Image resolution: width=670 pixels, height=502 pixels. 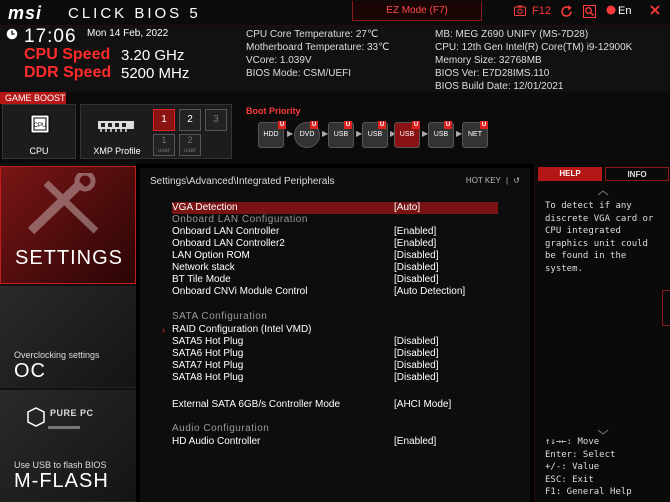 What do you see at coordinates (566, 13) in the screenshot?
I see `refresh-icon` at bounding box center [566, 13].